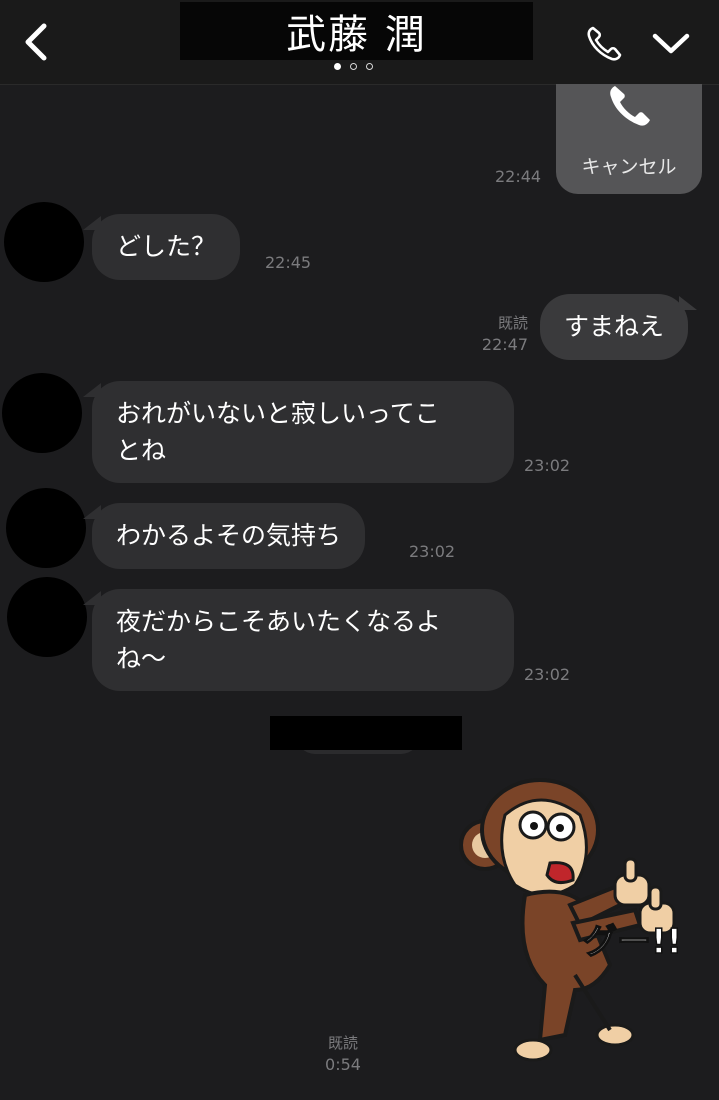 The width and height of the screenshot is (719, 1100). I want to click on chat-header: 武藤 潤, so click(359, 42).